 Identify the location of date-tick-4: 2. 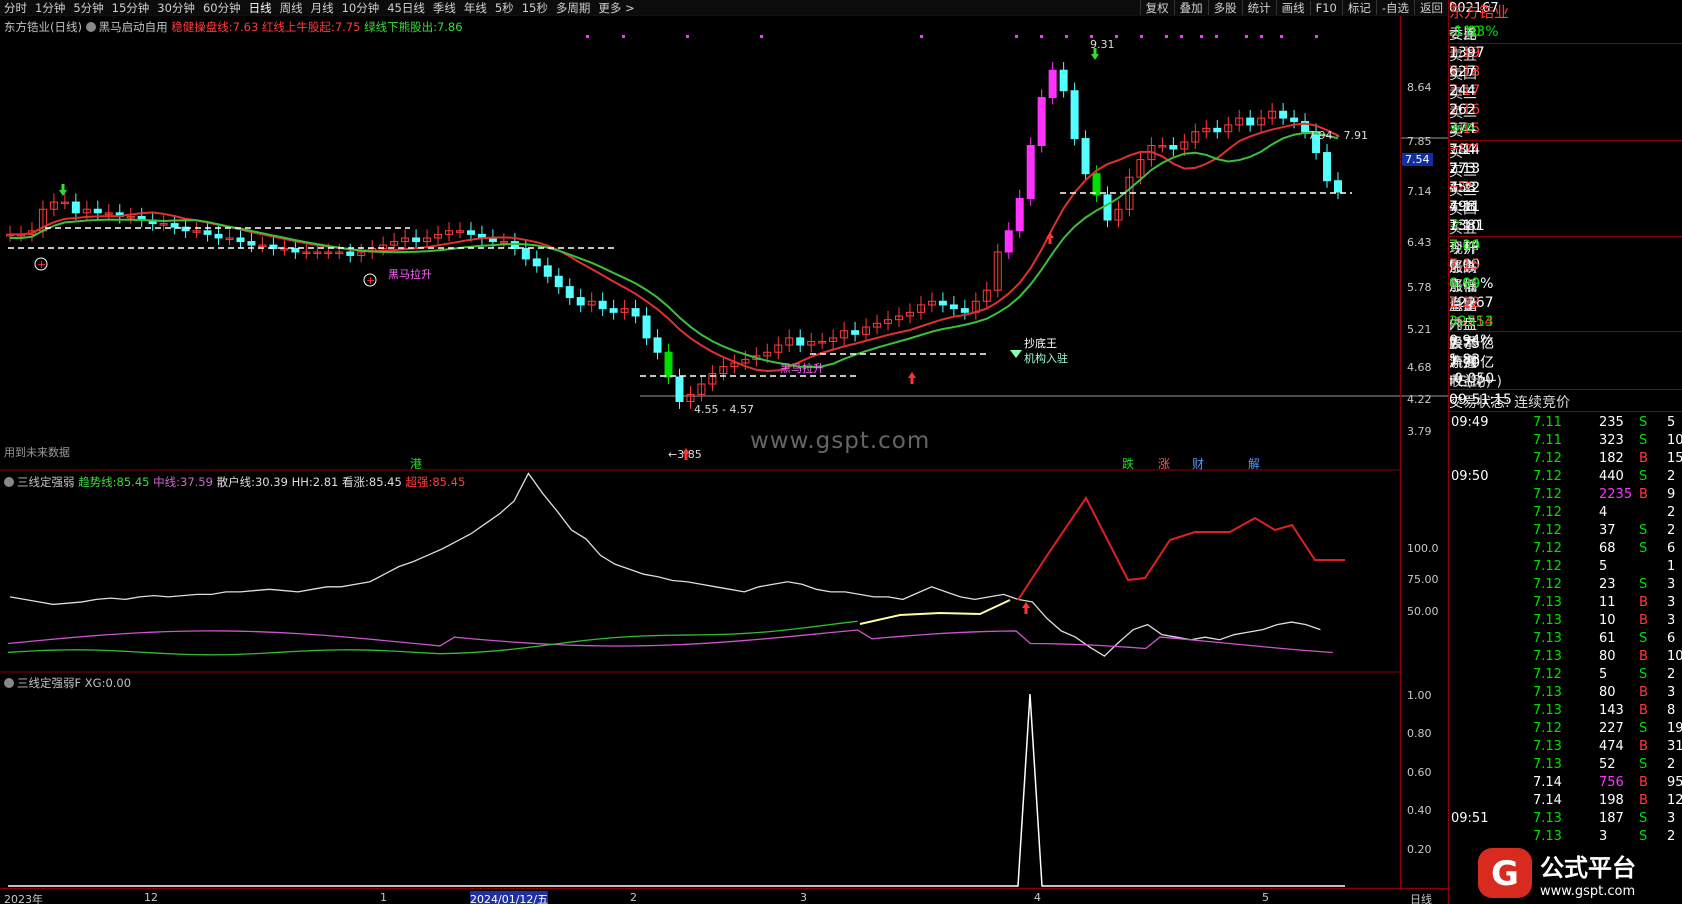
(633, 897).